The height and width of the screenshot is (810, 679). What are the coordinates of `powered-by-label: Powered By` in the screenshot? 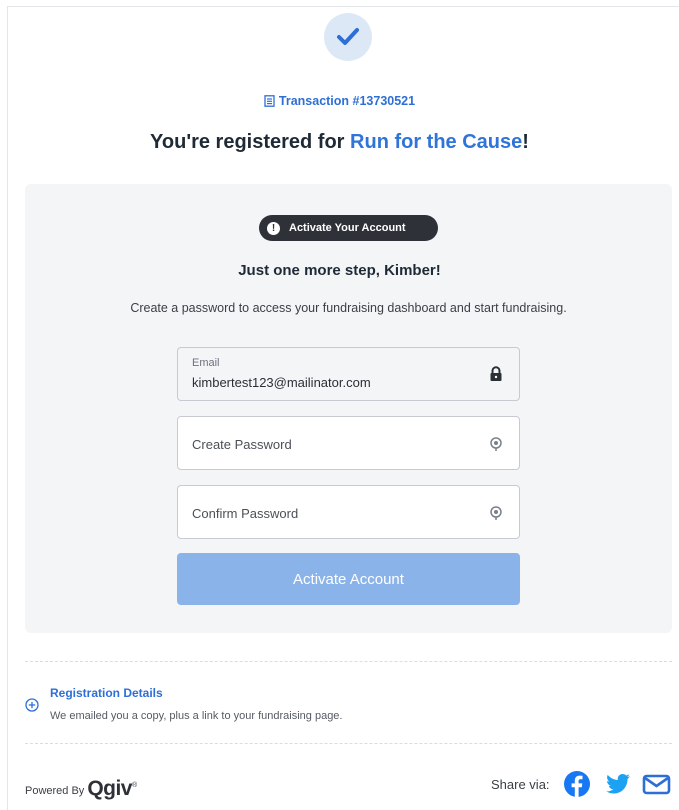 It's located at (55, 791).